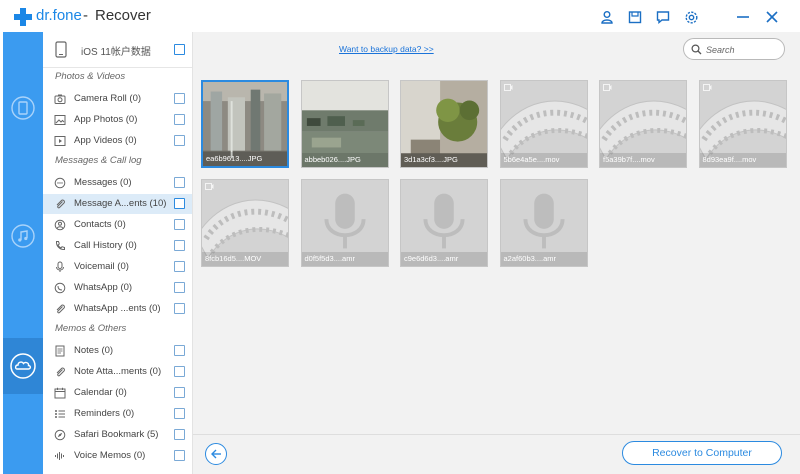  Describe the element at coordinates (94, 350) in the screenshot. I see `category-label: Notes (0)` at that location.